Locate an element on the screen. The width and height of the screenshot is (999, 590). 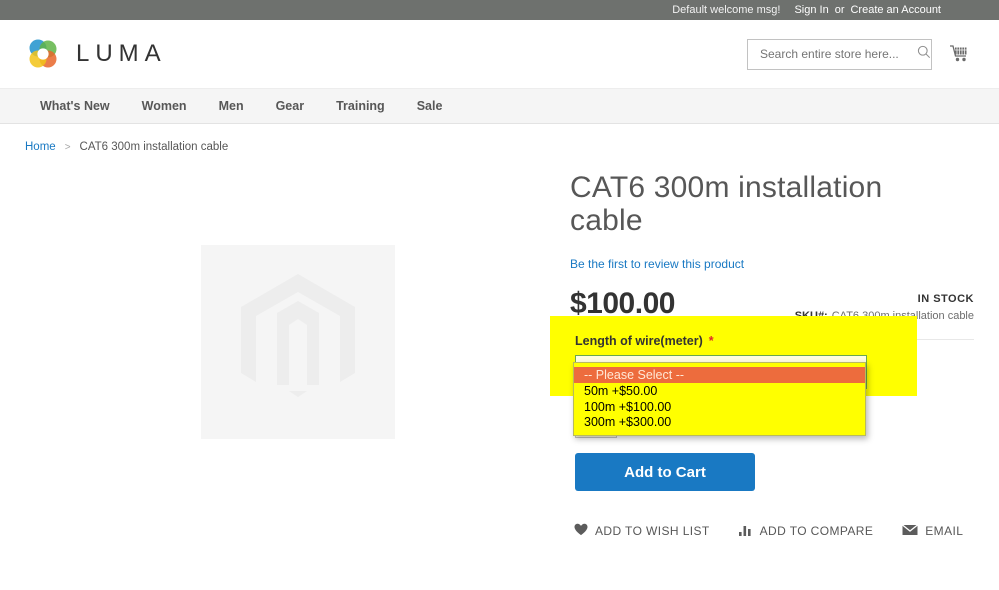
luma-logo-icon is located at coordinates (43, 54).